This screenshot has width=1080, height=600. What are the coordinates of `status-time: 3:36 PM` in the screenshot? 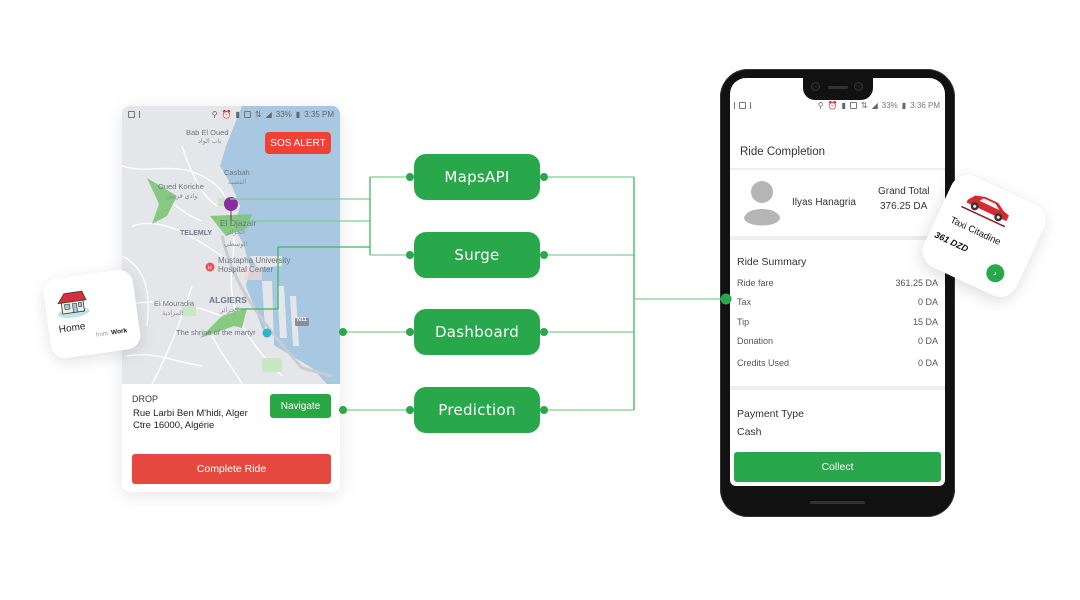 It's located at (925, 105).